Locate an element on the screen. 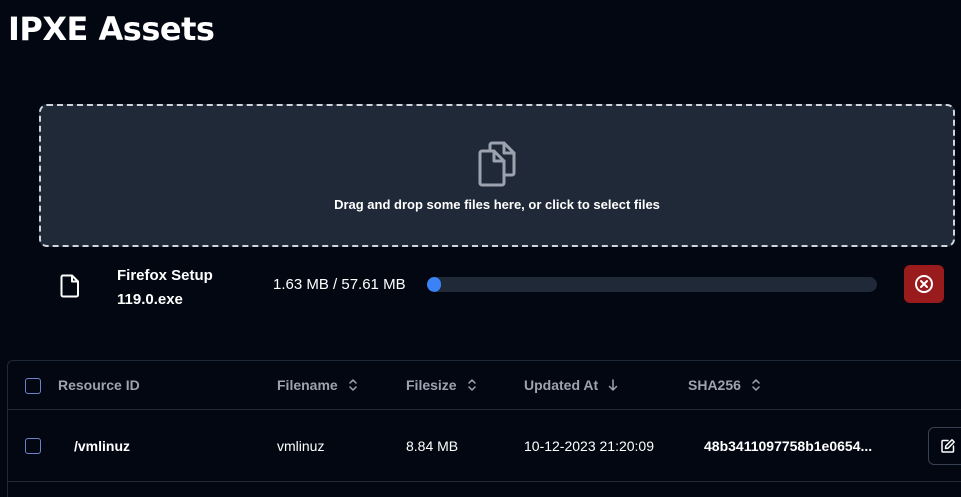 The image size is (961, 497). column-label: Resource ID is located at coordinates (99, 385).